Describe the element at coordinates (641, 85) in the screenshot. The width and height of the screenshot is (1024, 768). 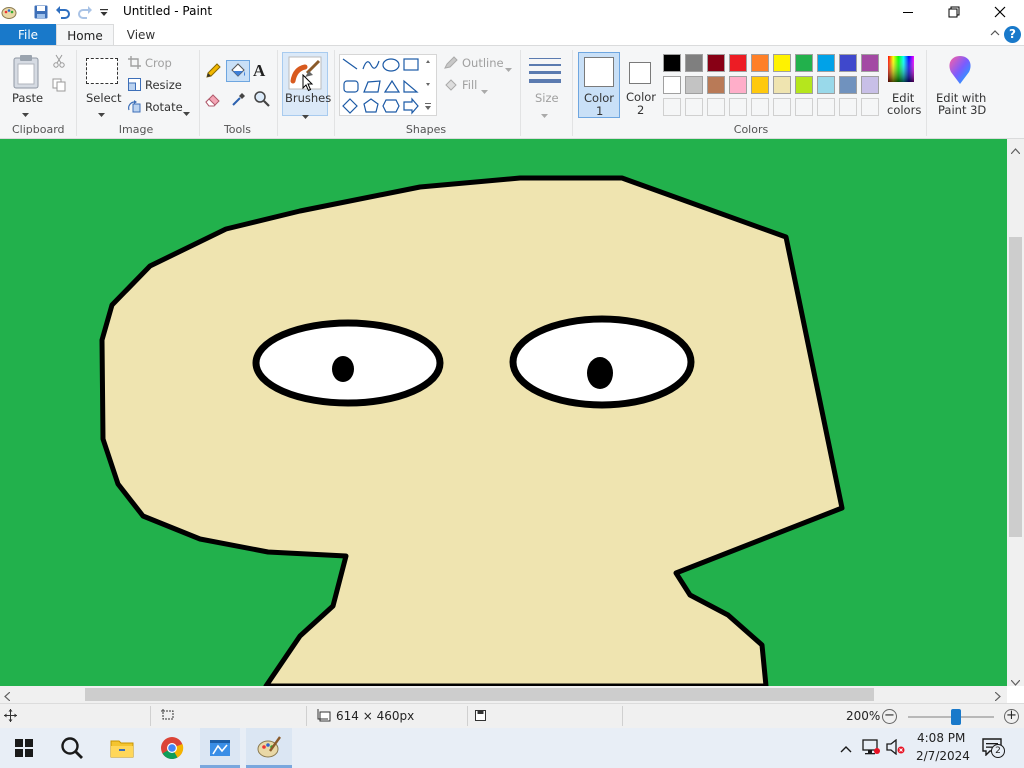
I see `color2-button: Color 2` at that location.